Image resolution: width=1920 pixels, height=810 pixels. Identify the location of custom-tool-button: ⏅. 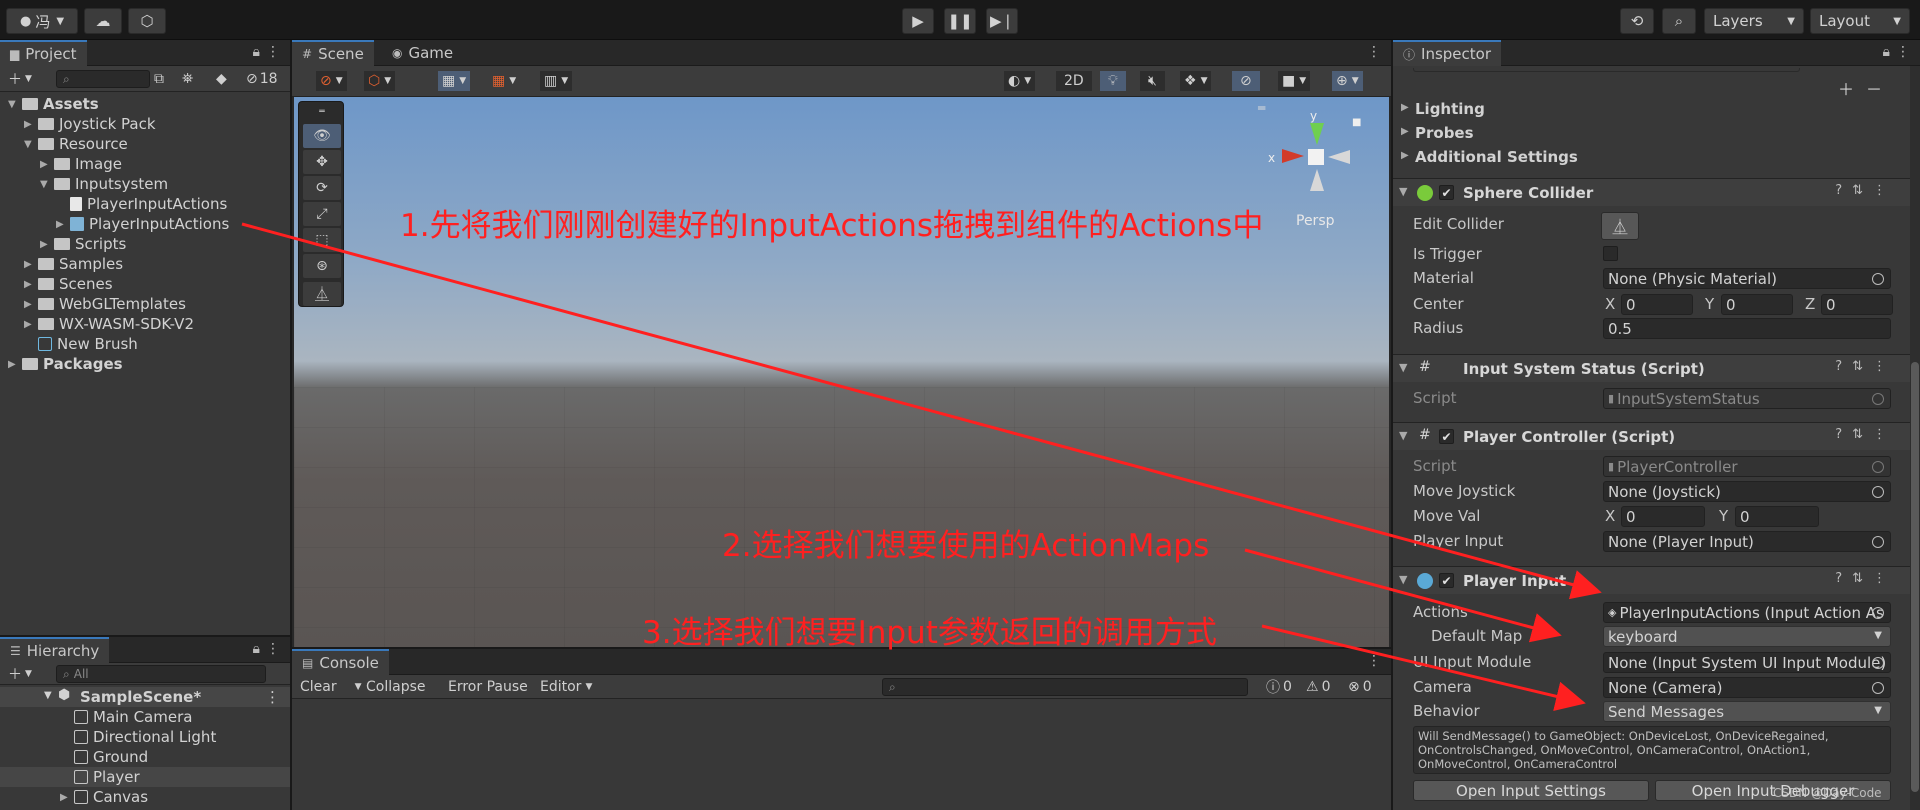
(322, 294).